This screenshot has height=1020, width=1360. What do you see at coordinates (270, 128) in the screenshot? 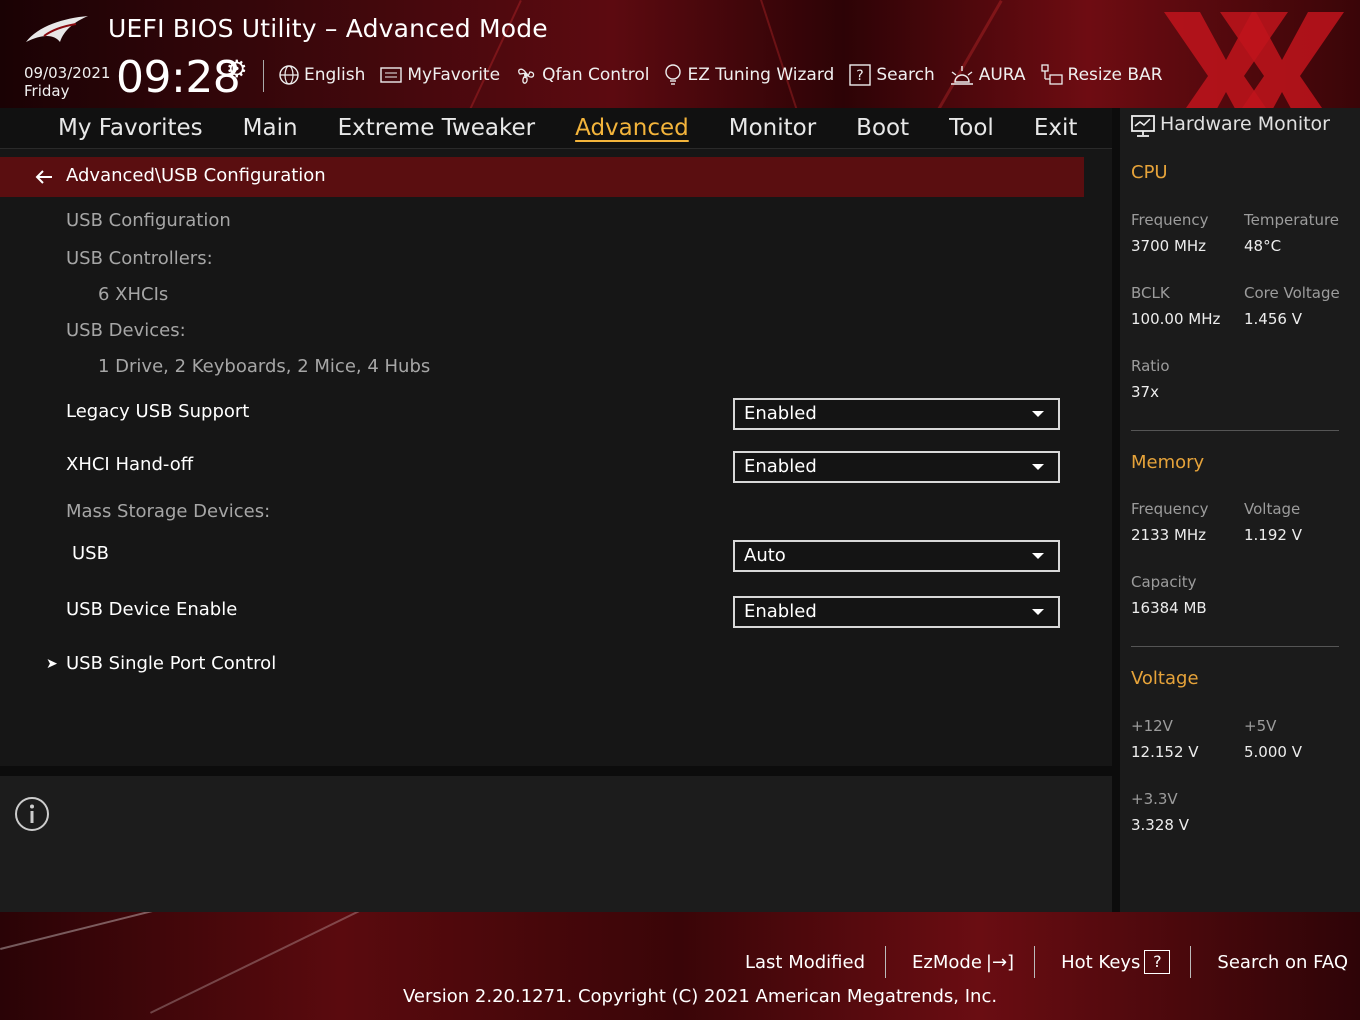
I see `tab-main: Main` at bounding box center [270, 128].